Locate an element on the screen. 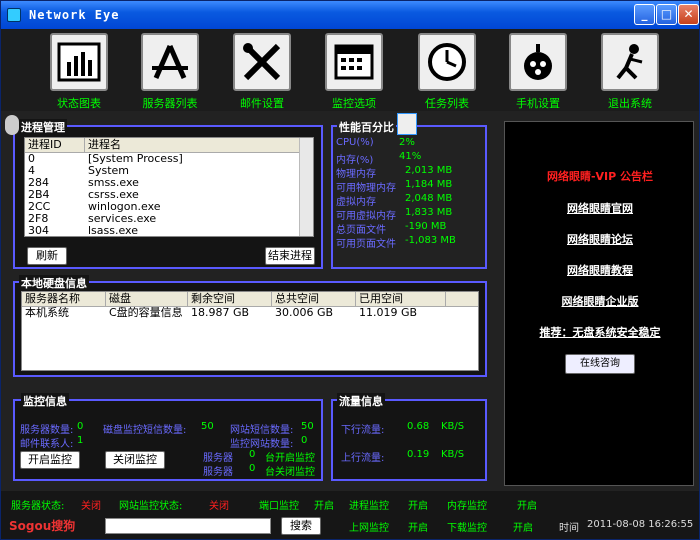  server-list-button: 服务器列表 is located at coordinates (170, 72).